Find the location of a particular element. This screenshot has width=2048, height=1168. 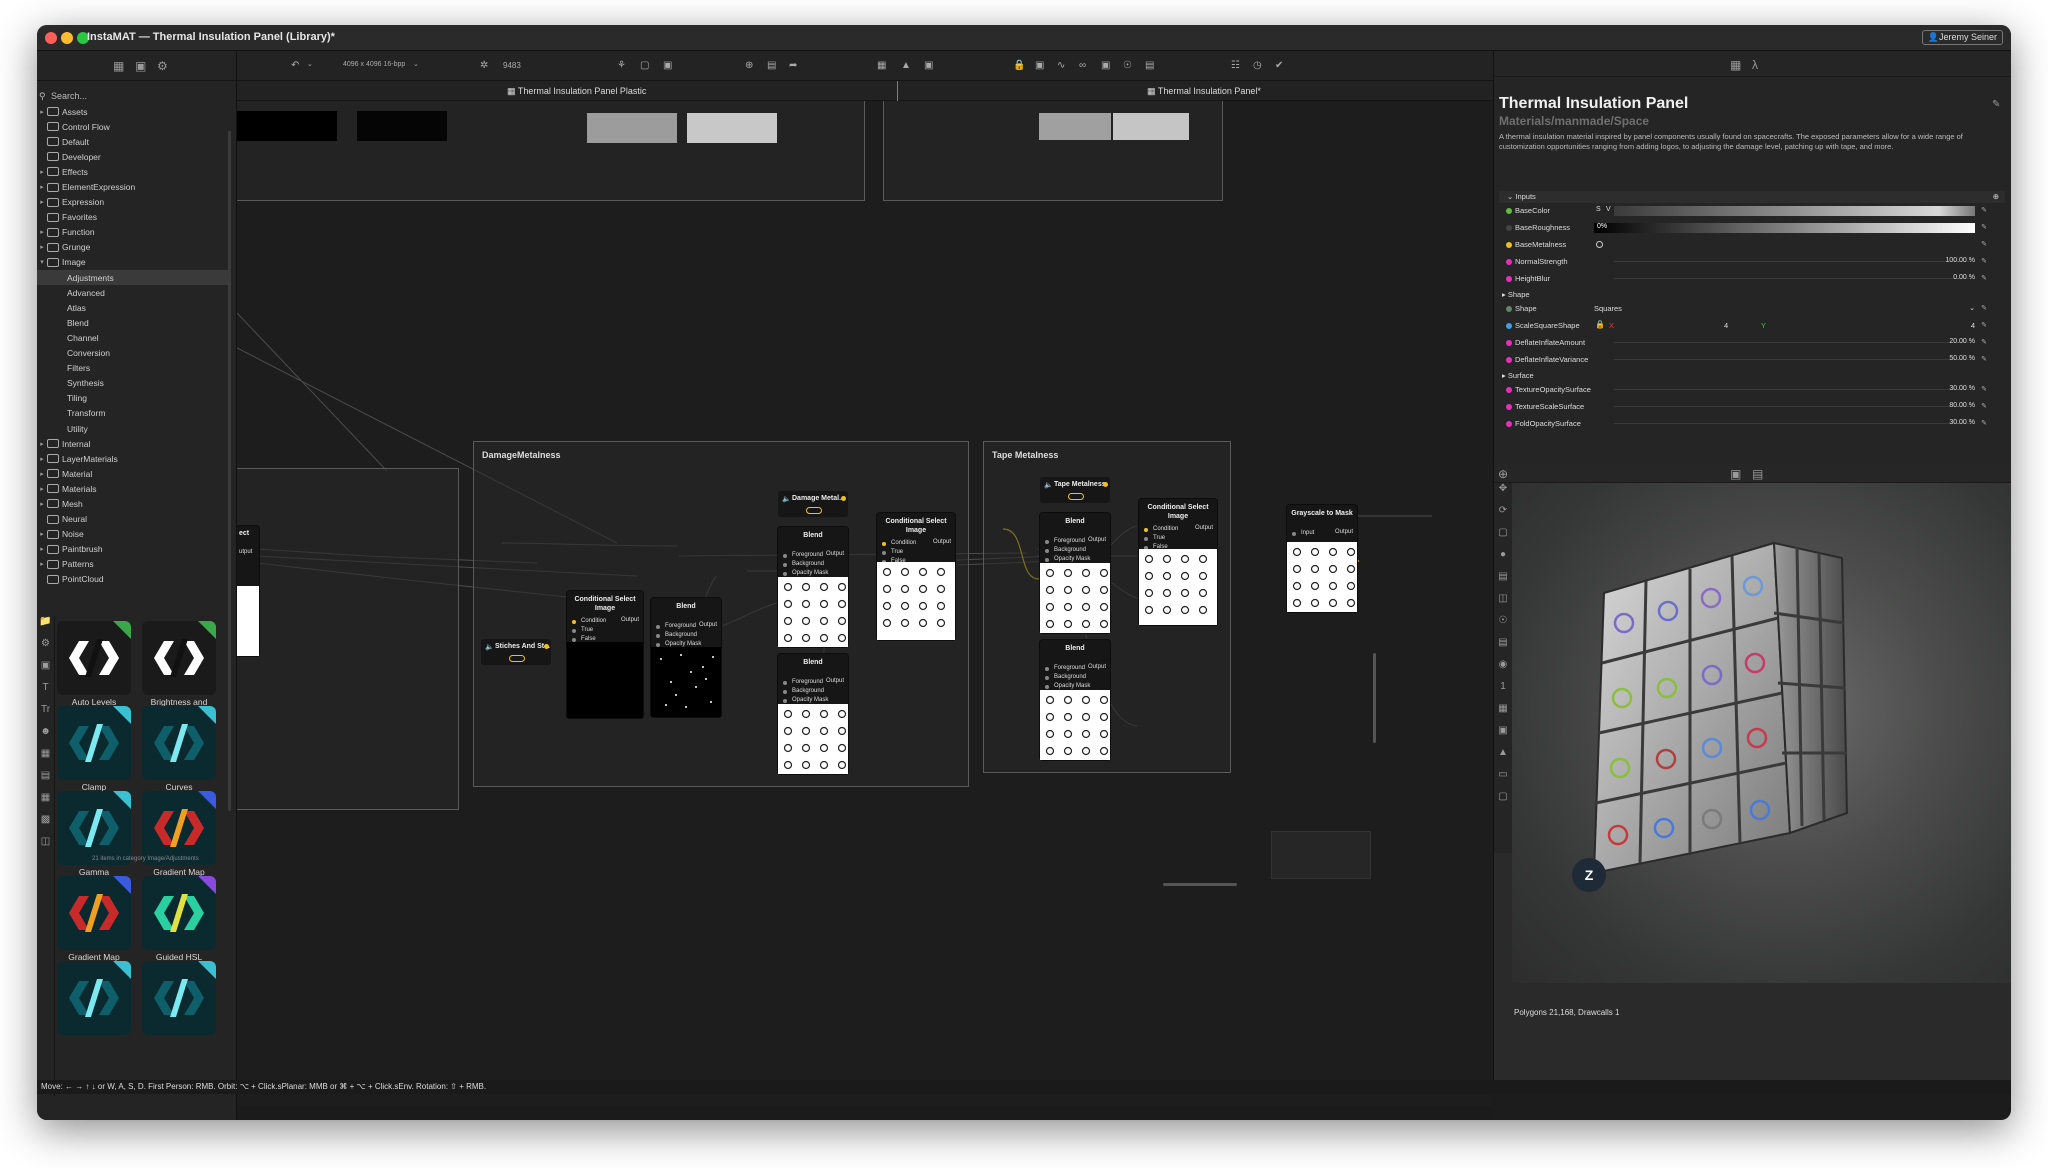

port-true: True is located at coordinates (1178, 538).